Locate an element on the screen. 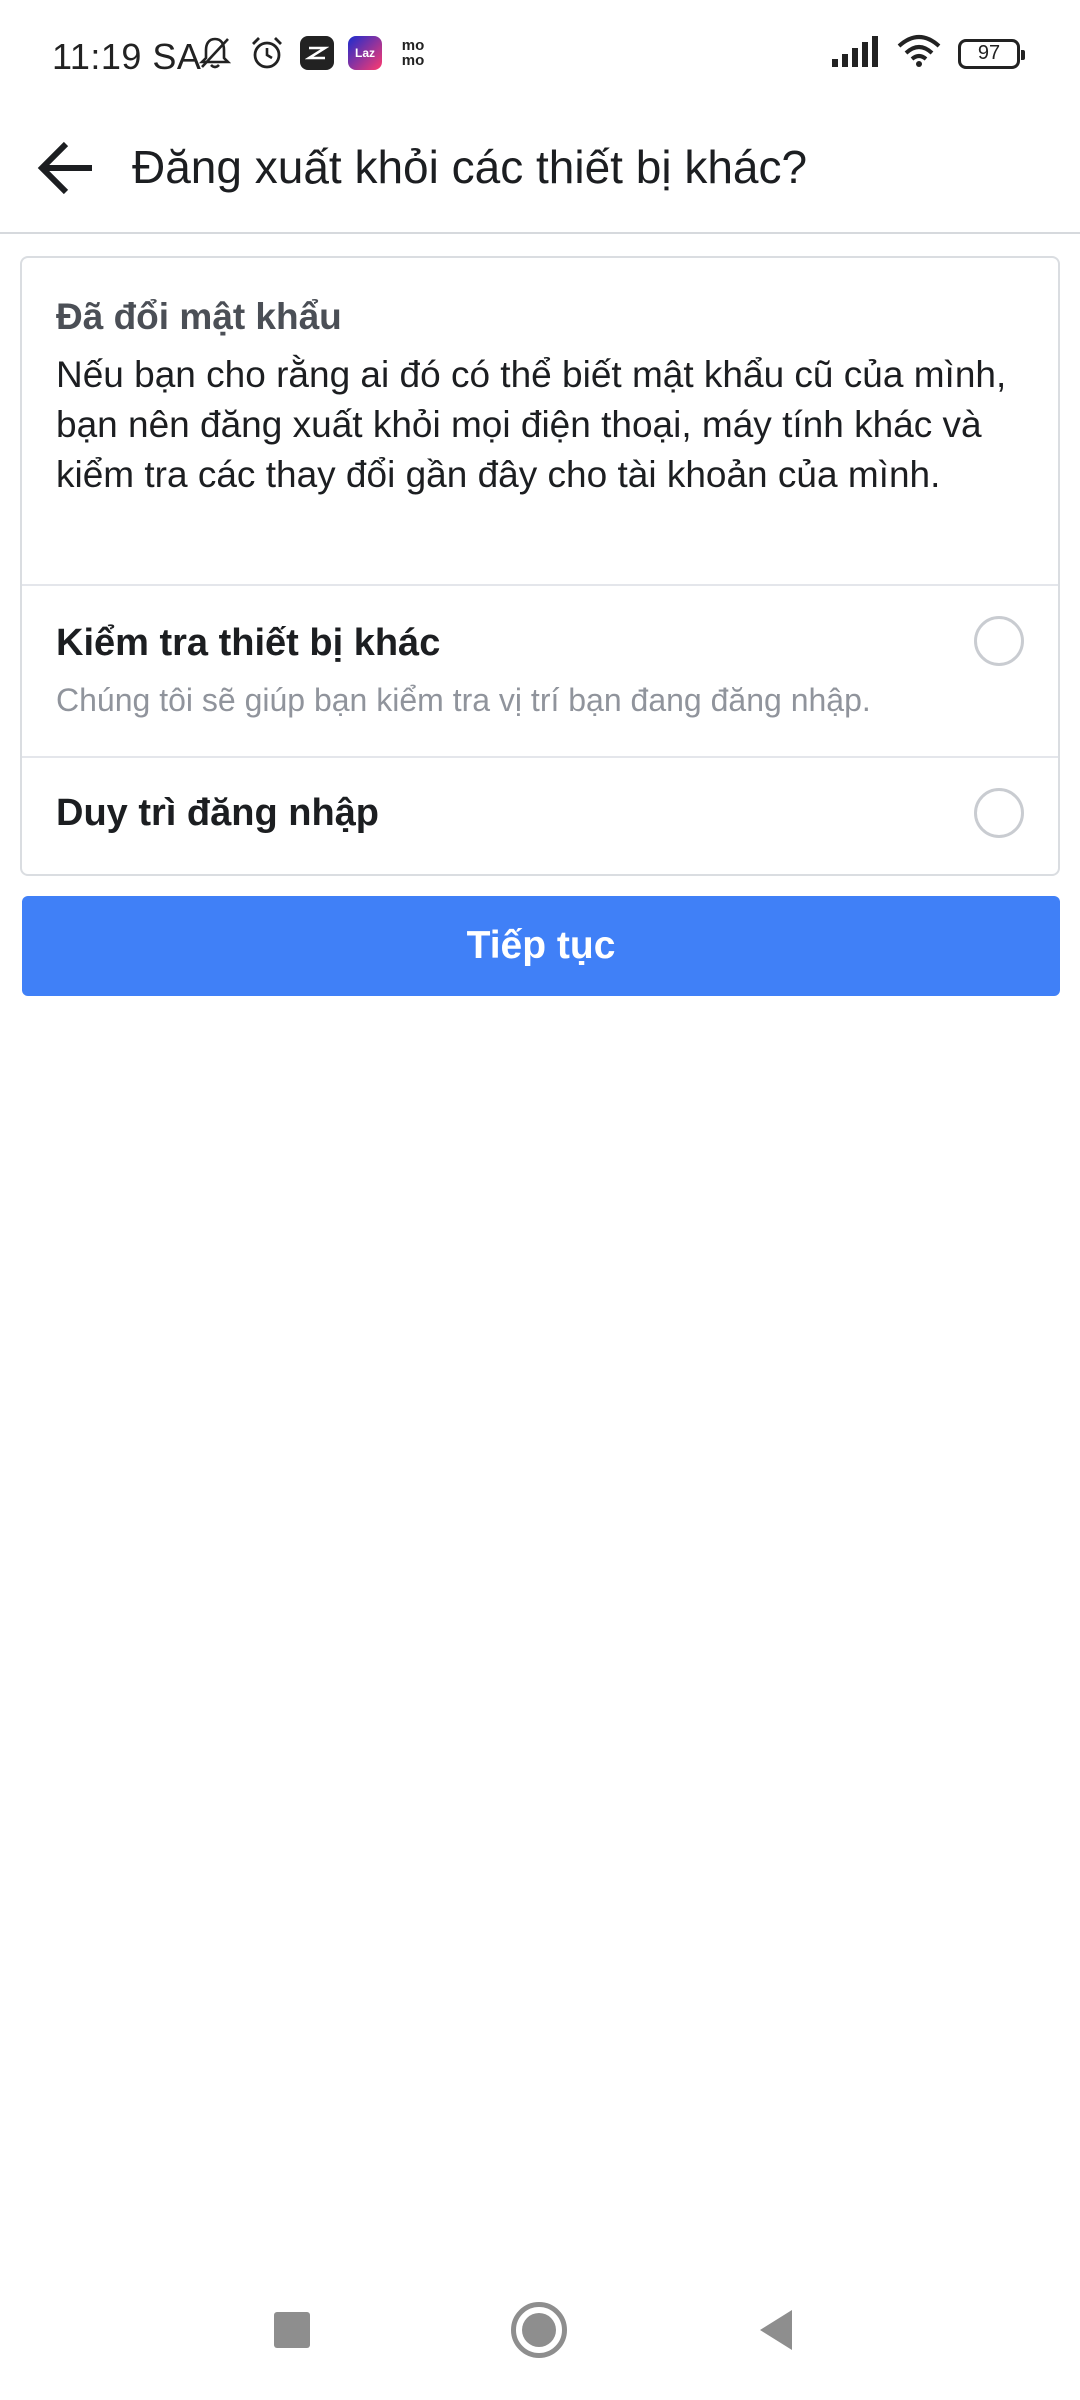 The image size is (1080, 2400). momo-label-line1: mo is located at coordinates (413, 45).